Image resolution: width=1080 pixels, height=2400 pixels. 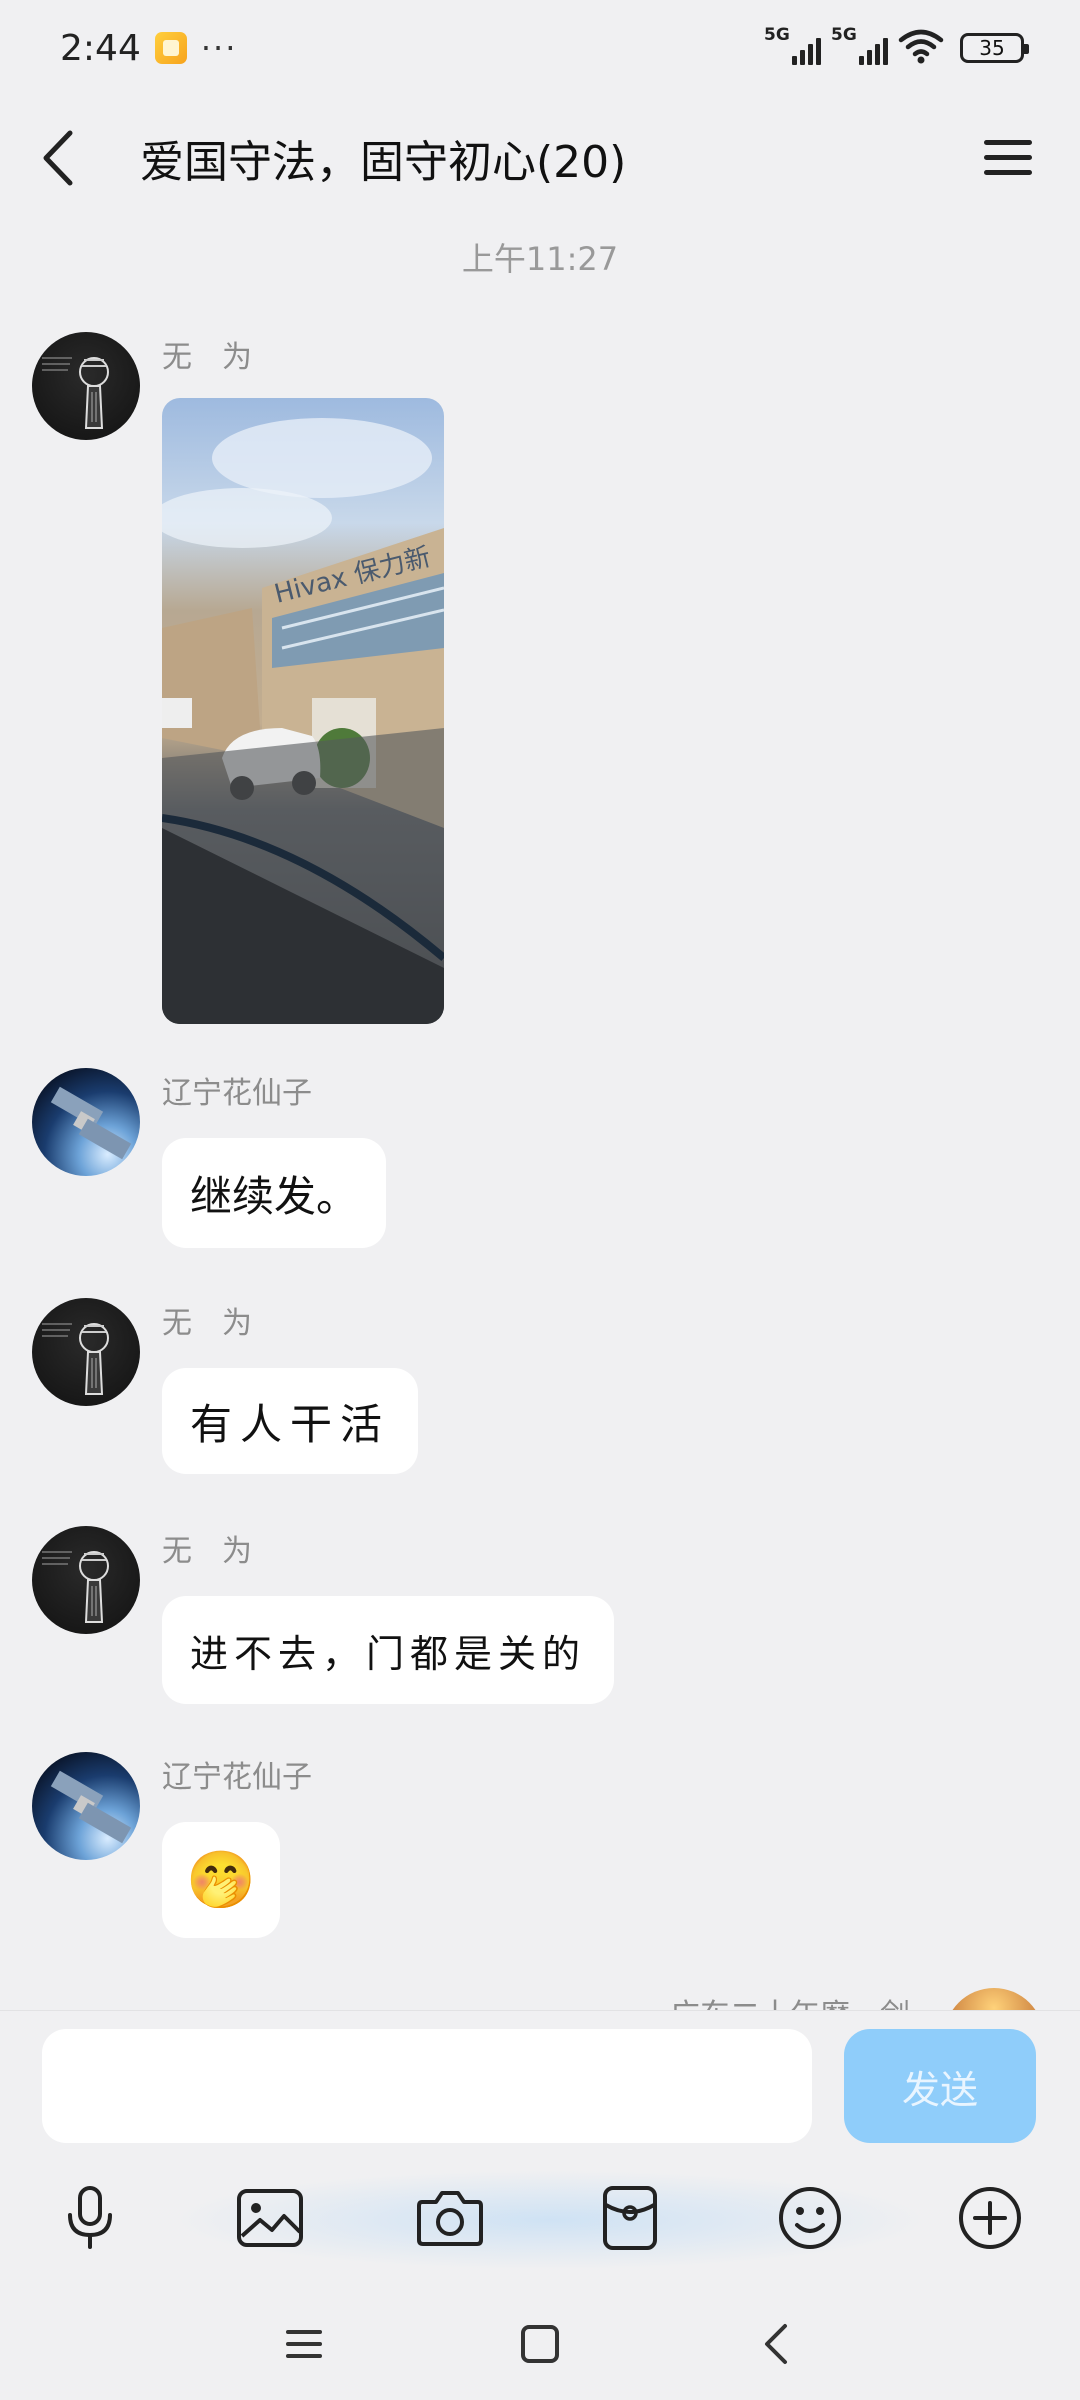 I want to click on message-bubble: 有人干活, so click(x=290, y=1421).